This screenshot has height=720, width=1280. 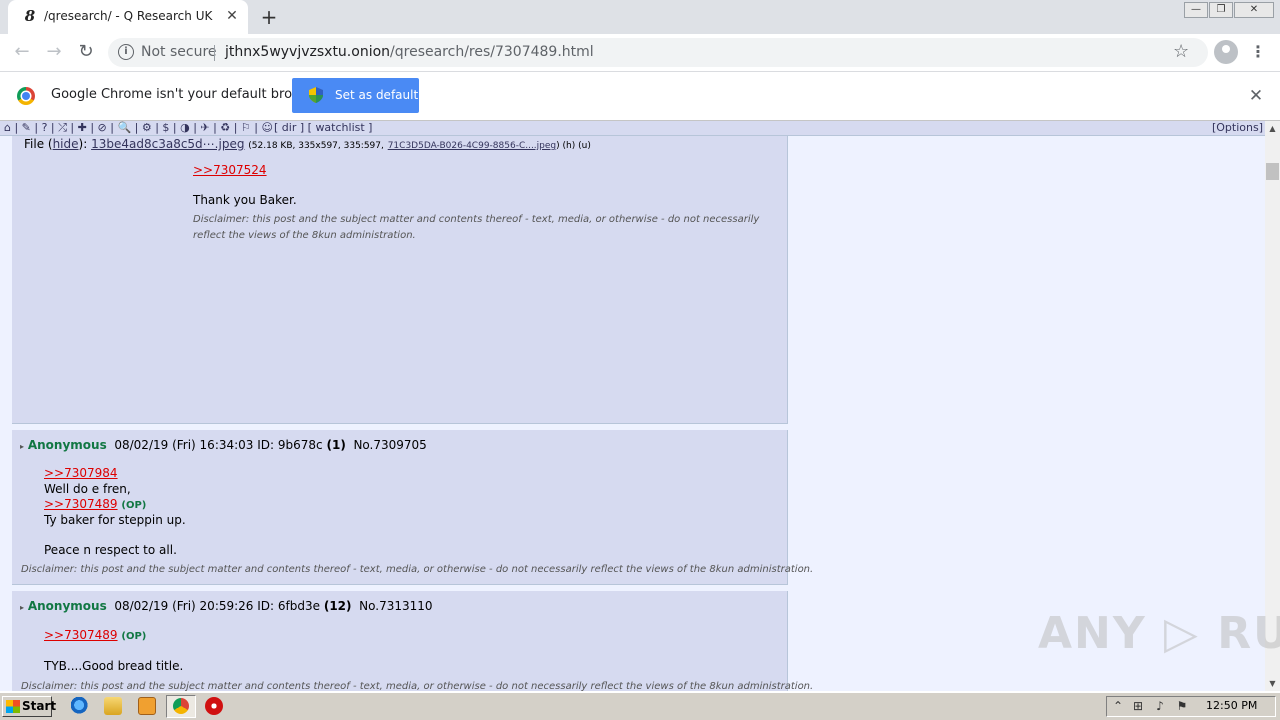 What do you see at coordinates (115, 520) in the screenshot?
I see `post-body-text: Ty baker for steppin up.` at bounding box center [115, 520].